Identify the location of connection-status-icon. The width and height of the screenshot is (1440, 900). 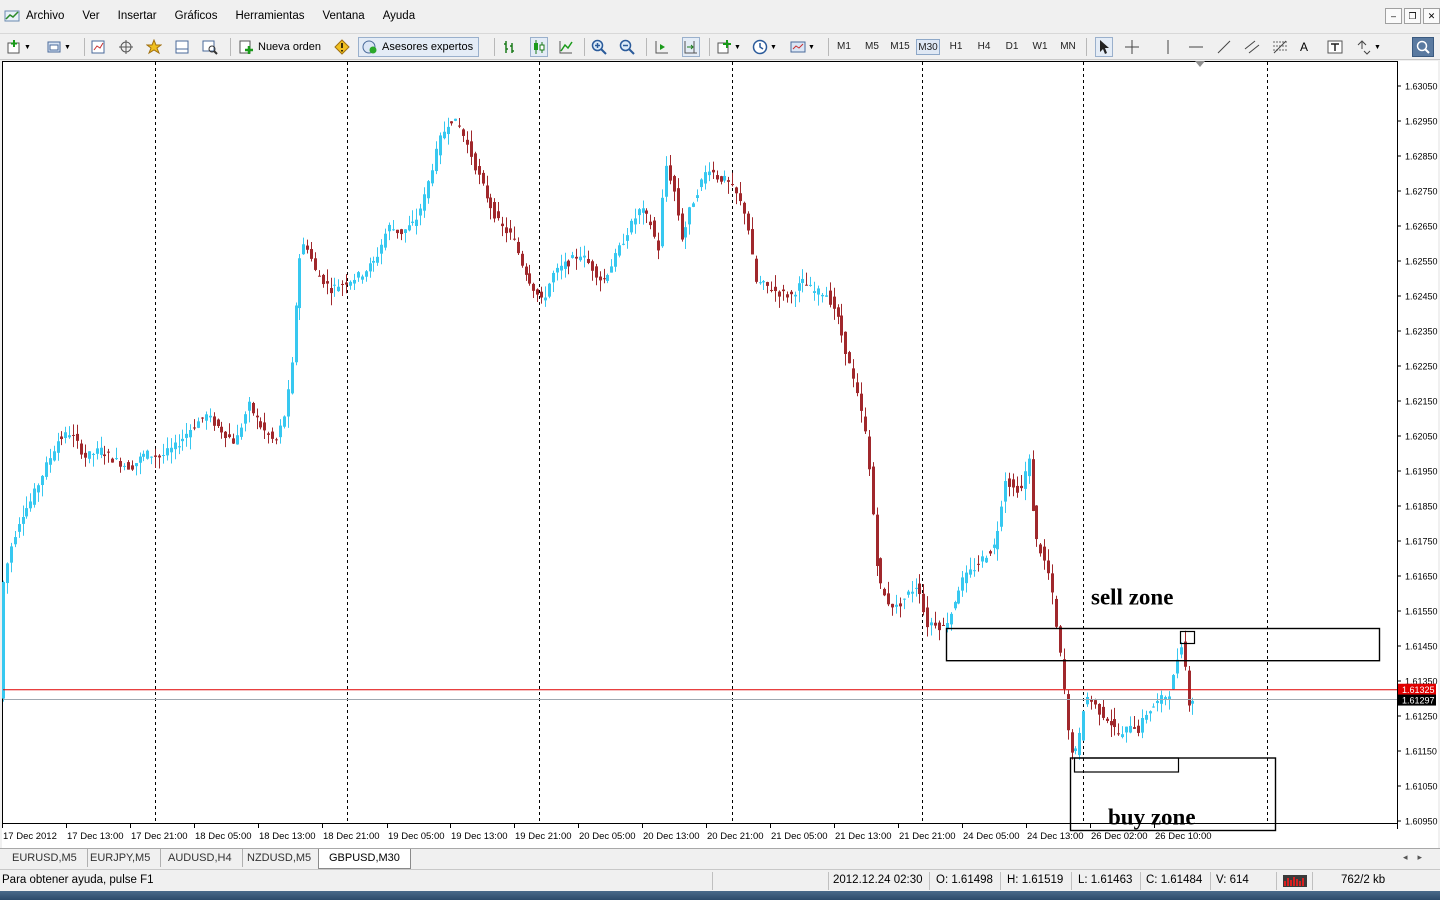
(1295, 881).